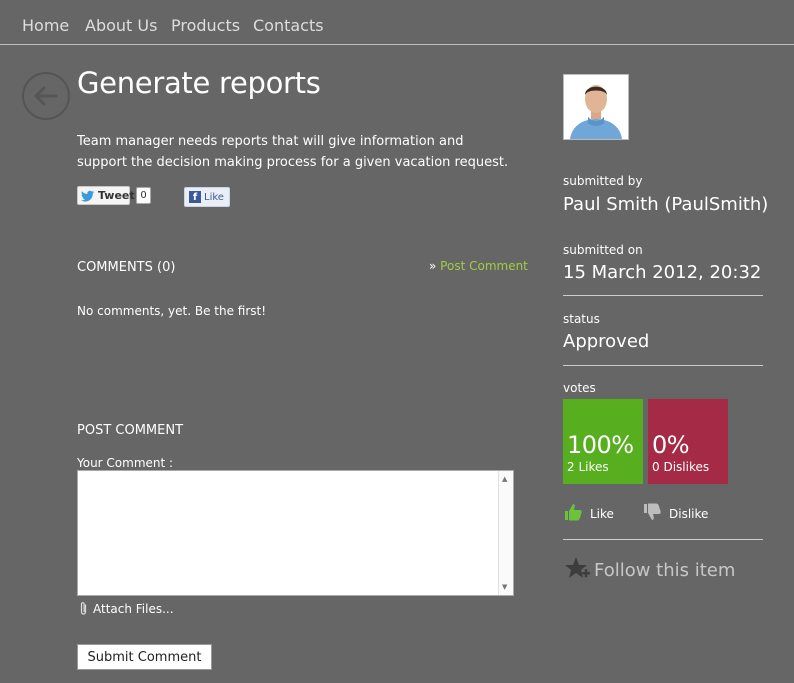 This screenshot has width=794, height=683. I want to click on scroll-up-icon: ▲, so click(504, 479).